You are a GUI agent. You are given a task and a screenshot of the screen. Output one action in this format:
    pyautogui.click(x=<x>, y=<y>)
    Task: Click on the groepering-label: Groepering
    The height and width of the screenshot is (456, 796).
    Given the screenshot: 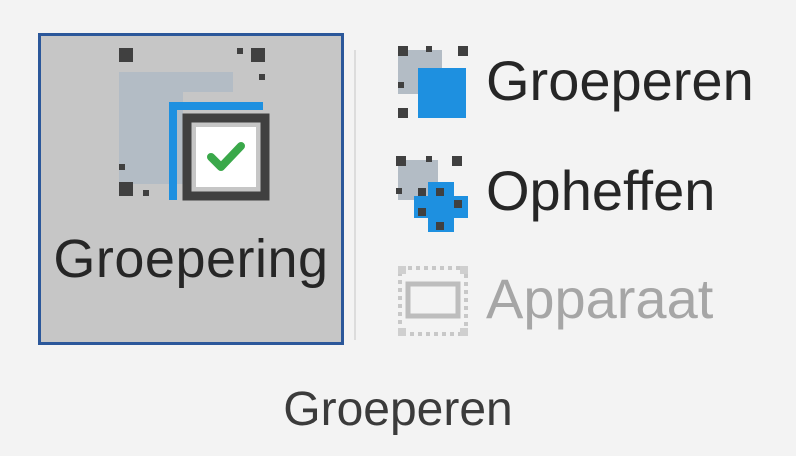 What is the action you would take?
    pyautogui.click(x=191, y=259)
    